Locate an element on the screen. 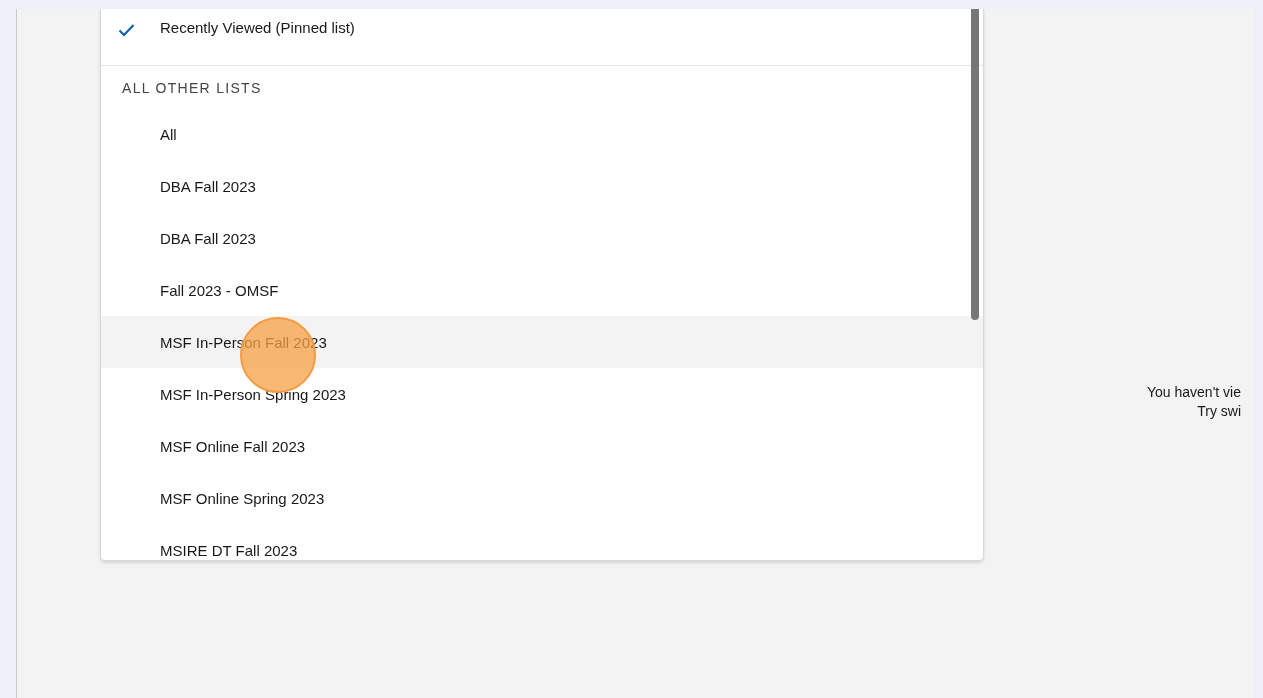 The image size is (1263, 698). scrollbar-thumb is located at coordinates (975, 164).